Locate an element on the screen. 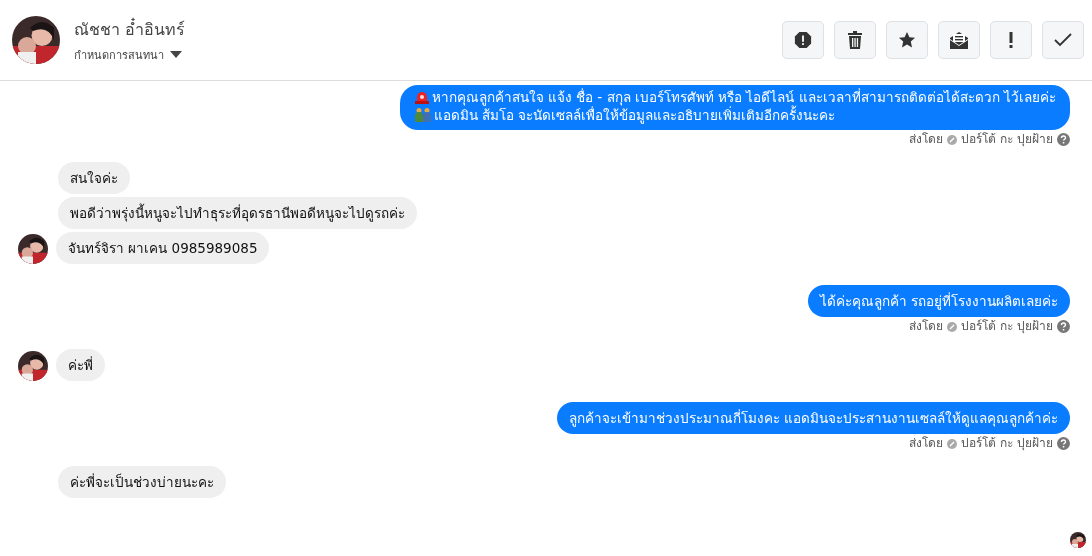  favorite-button is located at coordinates (907, 40).